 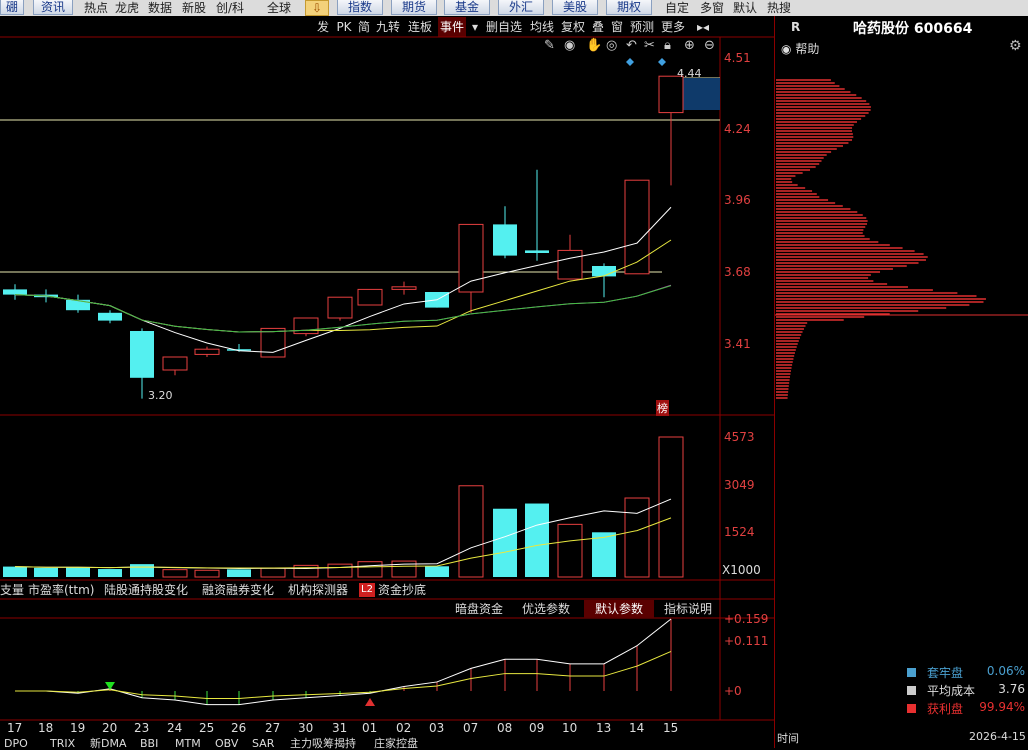 What do you see at coordinates (396, 744) in the screenshot?
I see `footer-tab: 庄家控盘` at bounding box center [396, 744].